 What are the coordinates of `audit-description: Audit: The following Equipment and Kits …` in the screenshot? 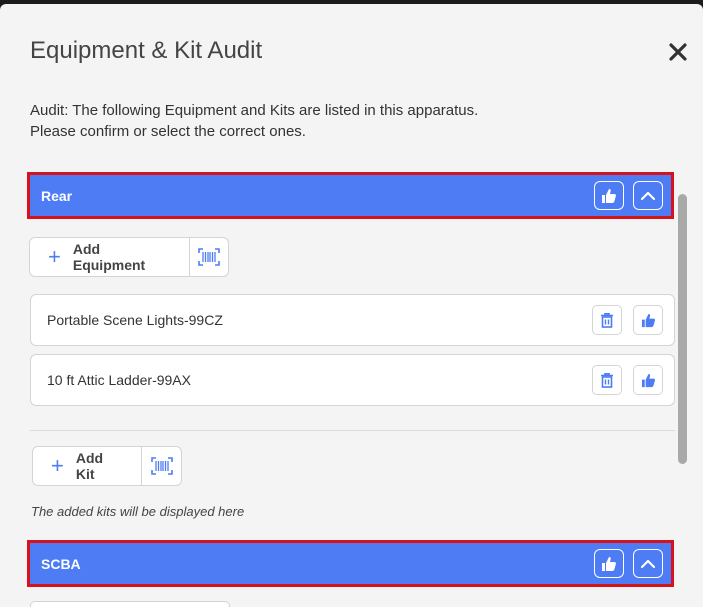 It's located at (254, 121).